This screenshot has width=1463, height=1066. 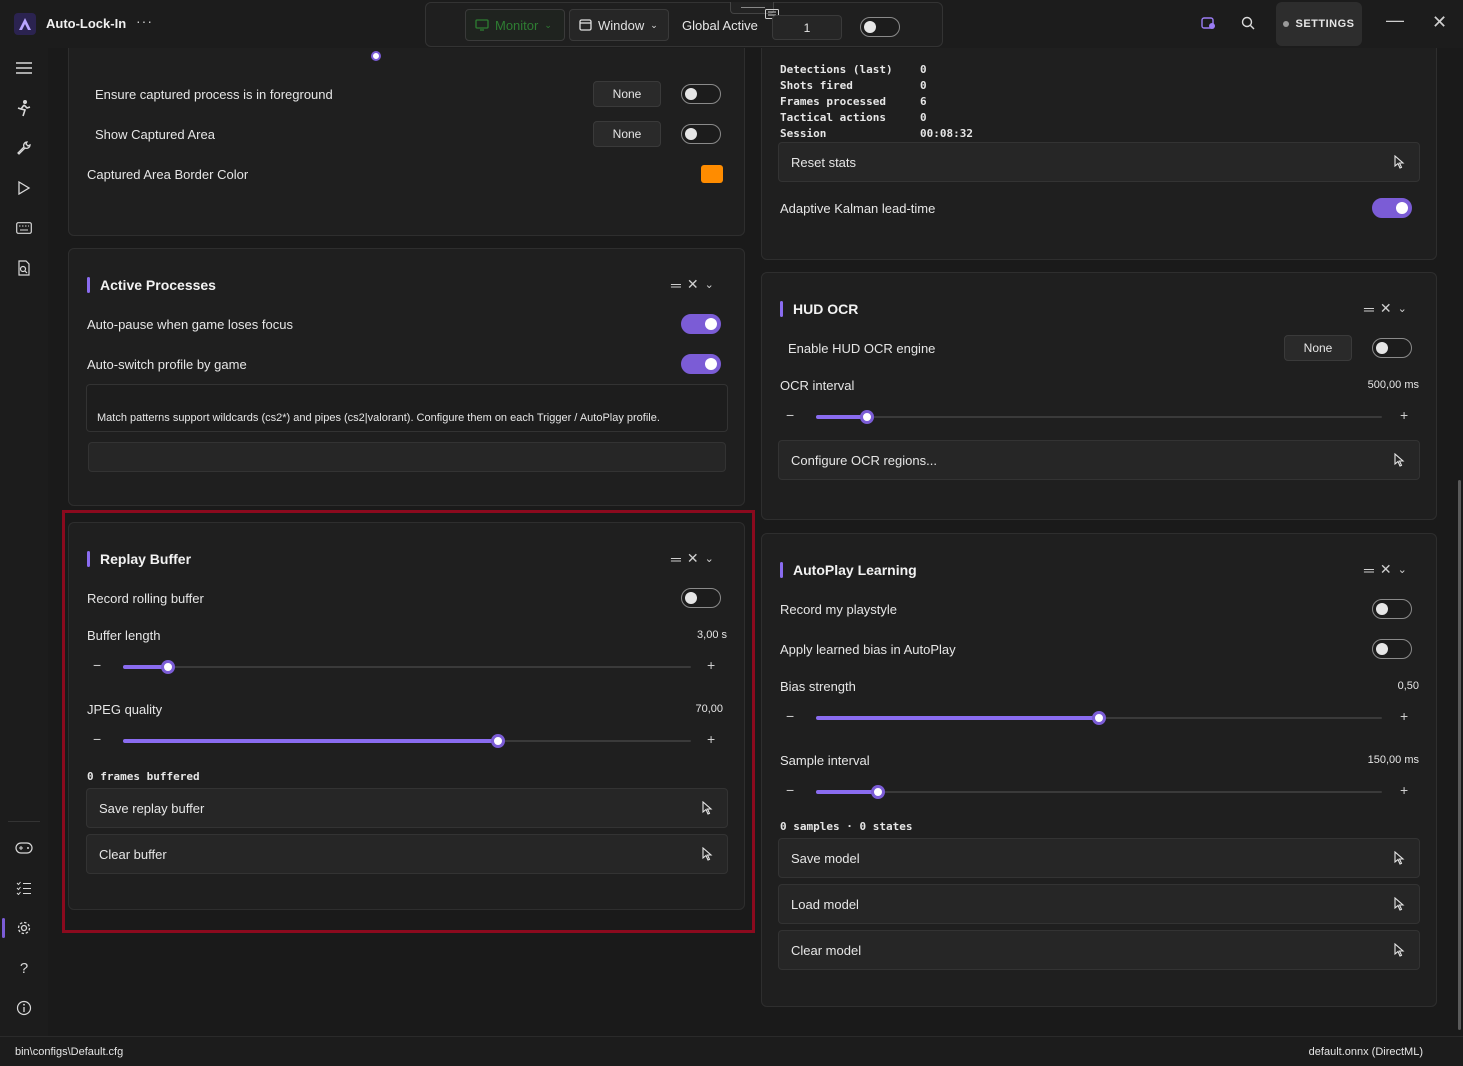 I want to click on help-icon: ?, so click(x=24, y=968).